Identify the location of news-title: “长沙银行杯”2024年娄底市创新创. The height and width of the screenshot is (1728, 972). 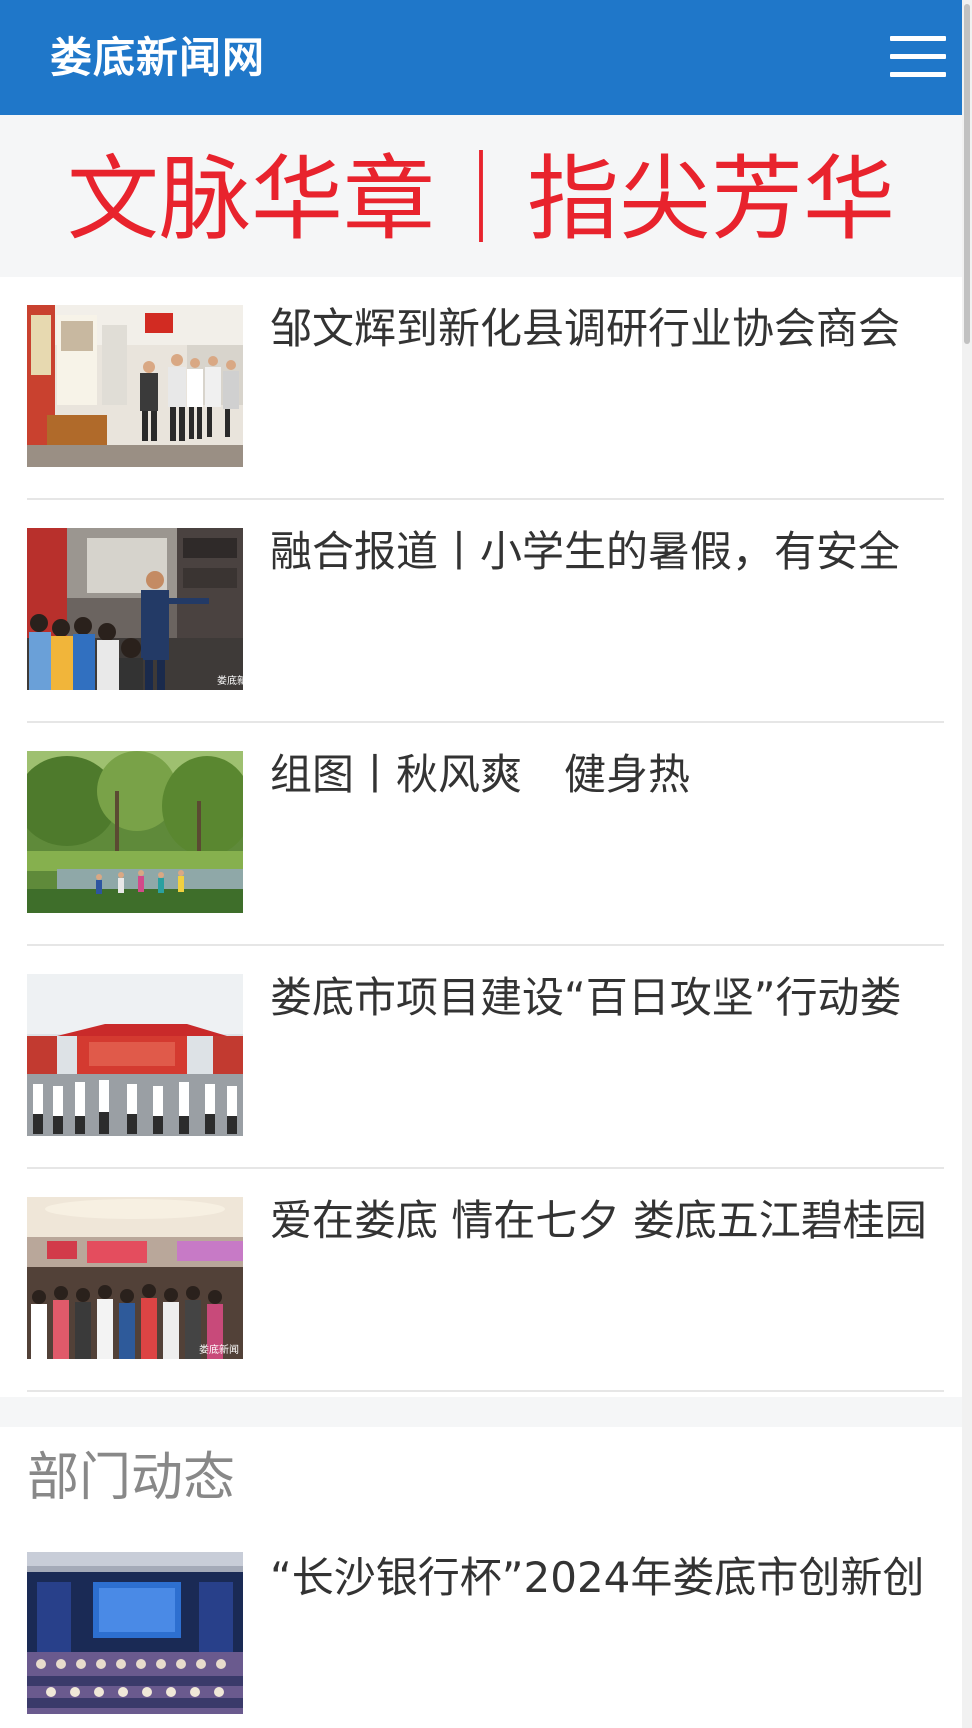
(610, 1578).